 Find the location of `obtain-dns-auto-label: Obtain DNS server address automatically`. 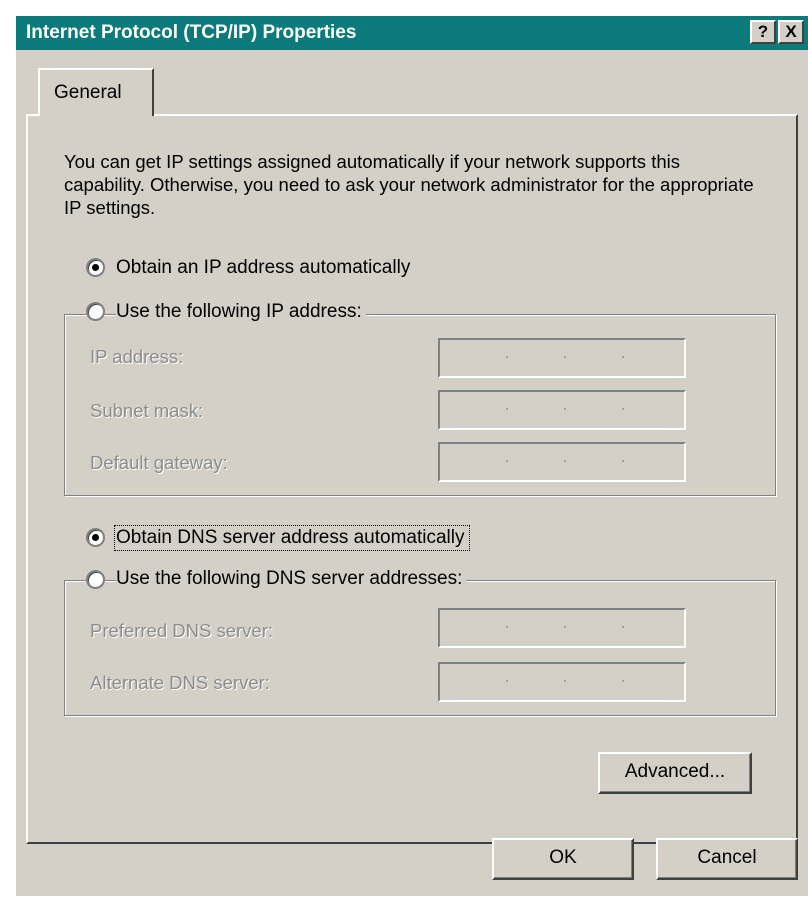

obtain-dns-auto-label: Obtain DNS server address automatically is located at coordinates (292, 538).